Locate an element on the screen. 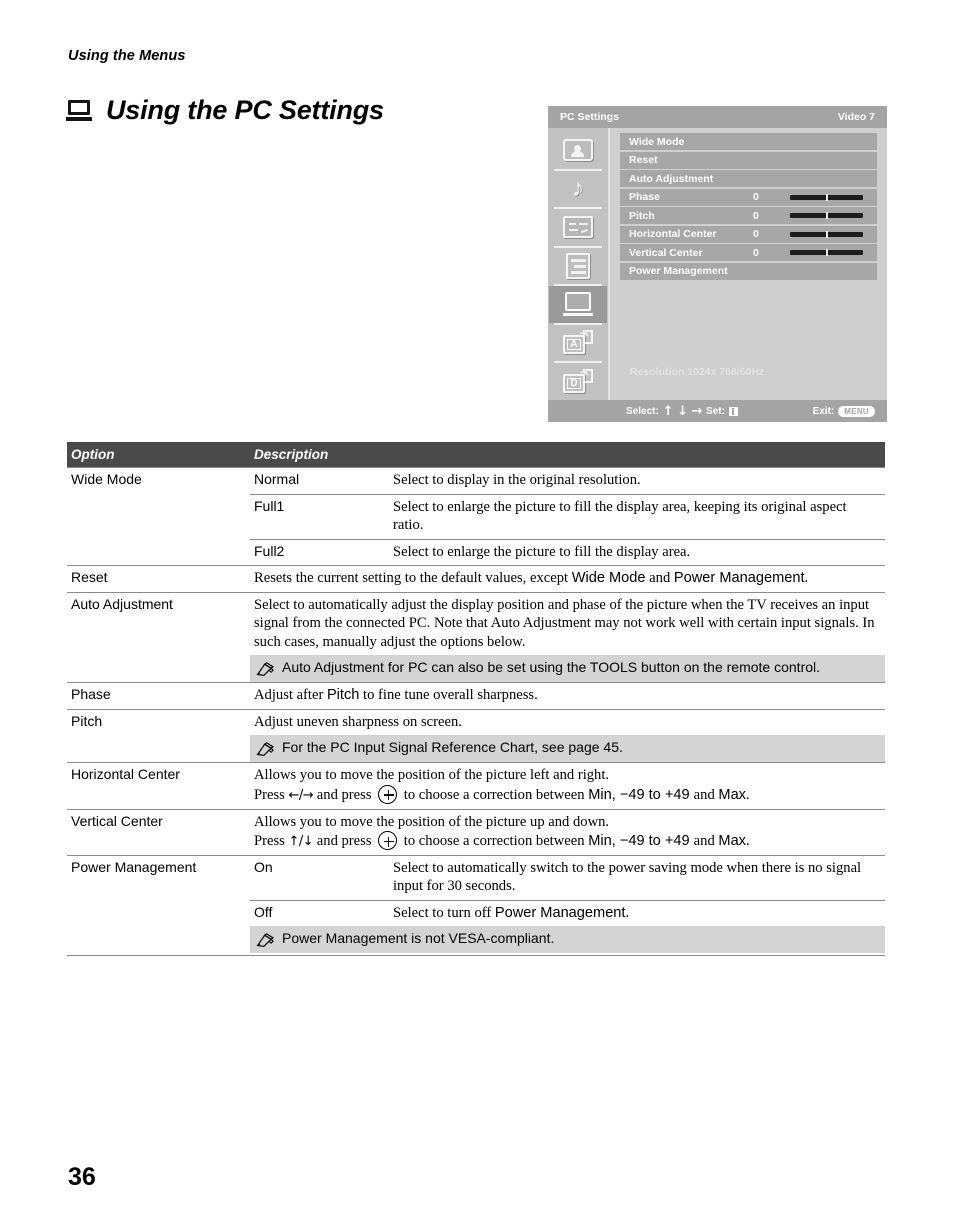 The height and width of the screenshot is (1227, 954). rail-item-picture is located at coordinates (578, 150).